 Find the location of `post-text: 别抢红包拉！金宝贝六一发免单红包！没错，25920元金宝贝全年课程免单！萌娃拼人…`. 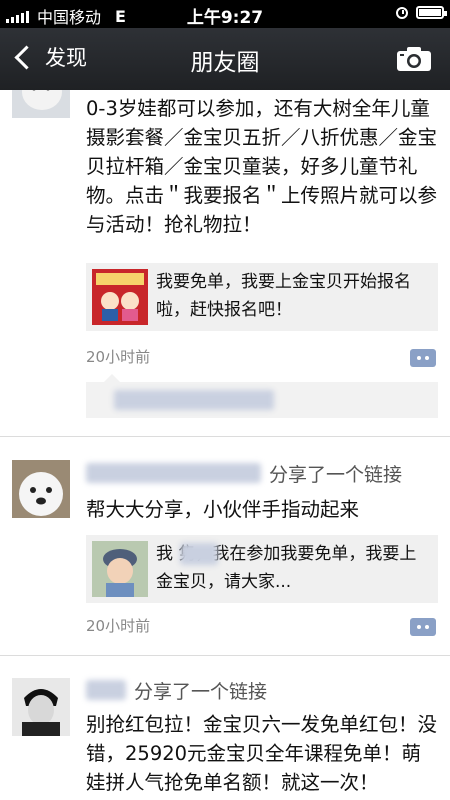

post-text: 别抢红包拉！金宝贝六一发免单红包！没错，25920元金宝贝全年课程免单！萌娃拼人… is located at coordinates (262, 753).